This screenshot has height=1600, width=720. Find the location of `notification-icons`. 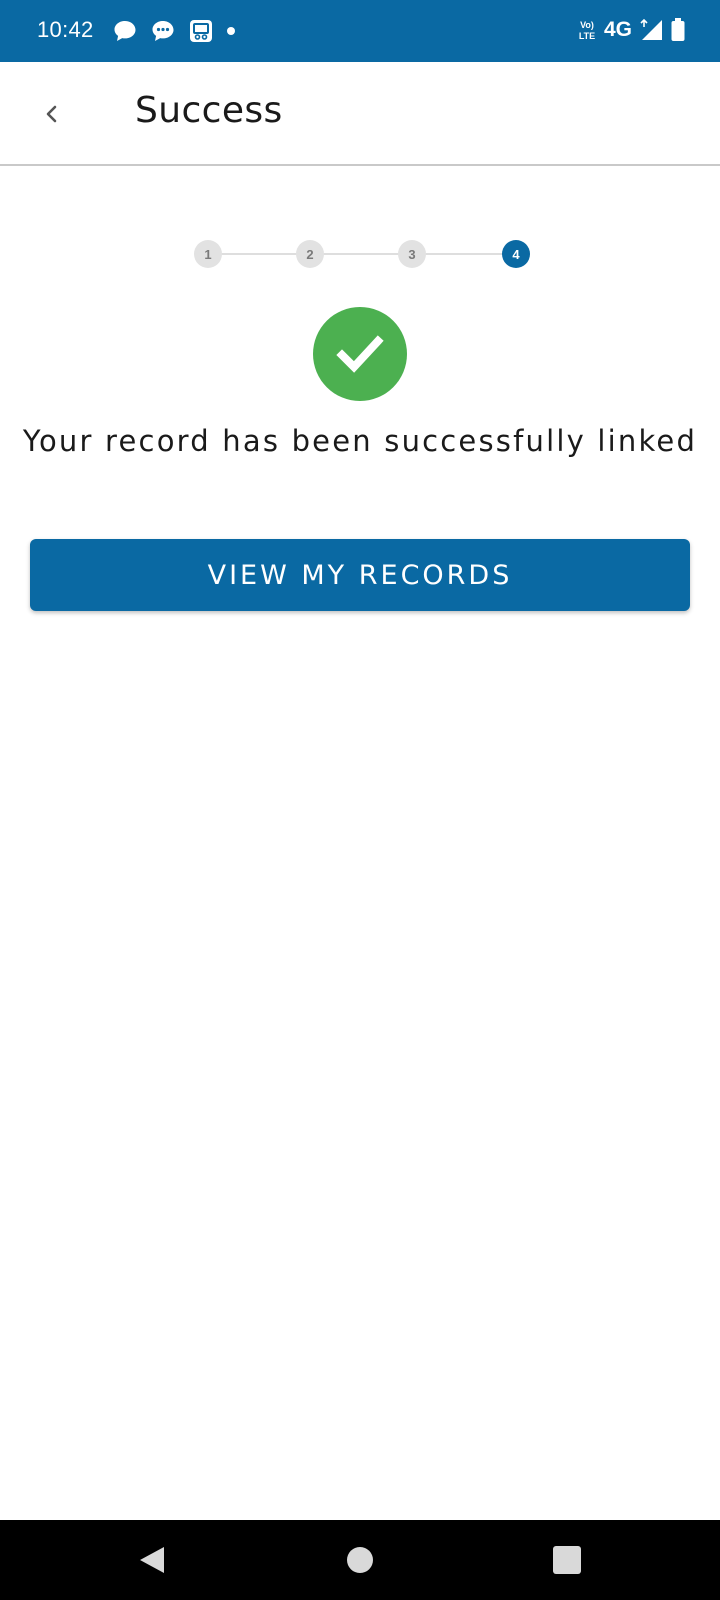

notification-icons is located at coordinates (180, 31).